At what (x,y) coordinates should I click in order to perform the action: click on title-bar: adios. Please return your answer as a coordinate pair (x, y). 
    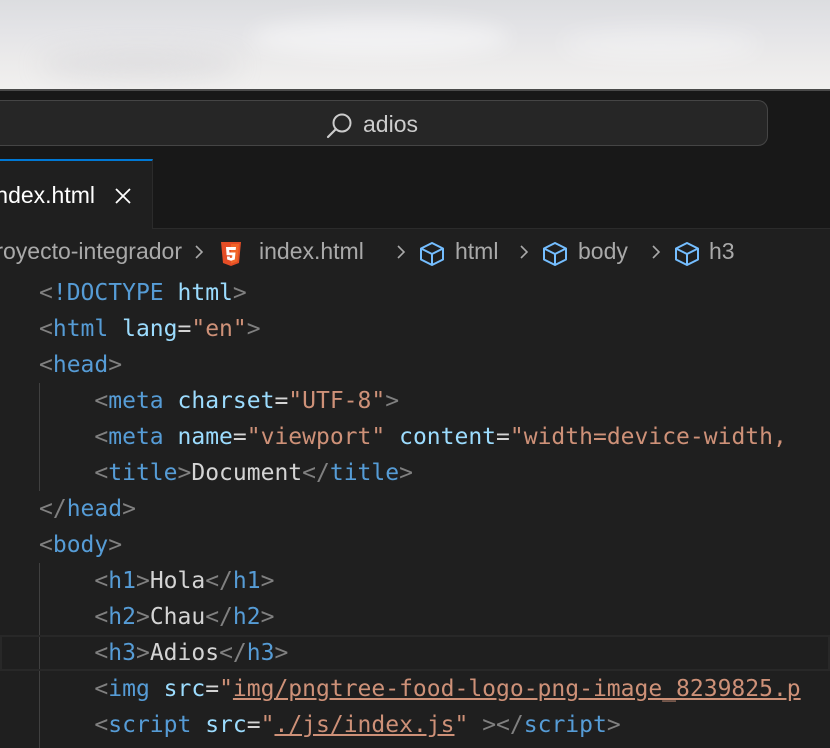
    Looking at the image, I should click on (415, 125).